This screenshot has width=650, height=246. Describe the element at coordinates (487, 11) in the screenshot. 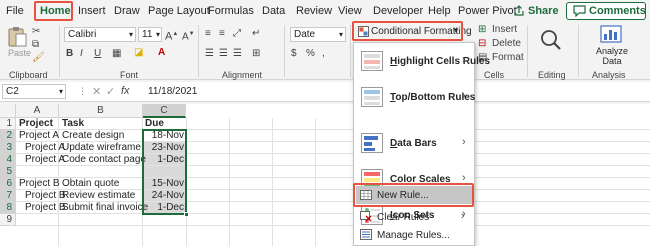

I see `tab-power-pivot: Power Pivot` at that location.